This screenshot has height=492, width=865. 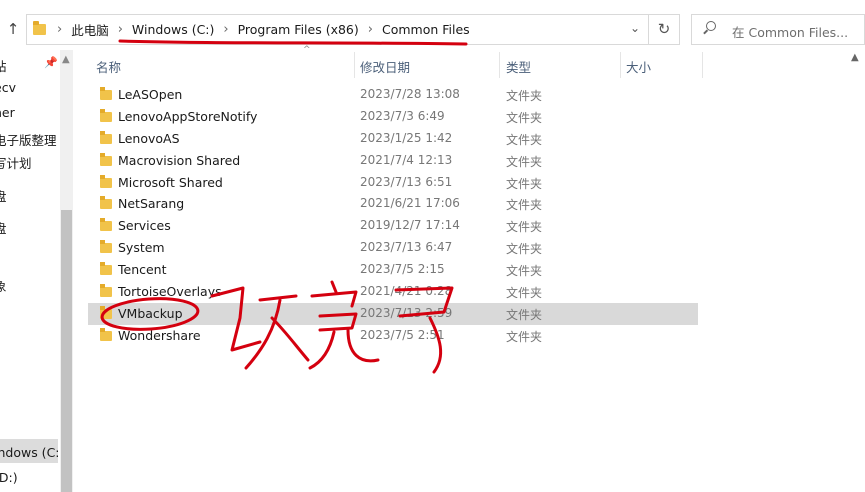 I want to click on file-row: TortoiseOverlays 2021/4/21 0:28 文件夹, so click(x=393, y=292).